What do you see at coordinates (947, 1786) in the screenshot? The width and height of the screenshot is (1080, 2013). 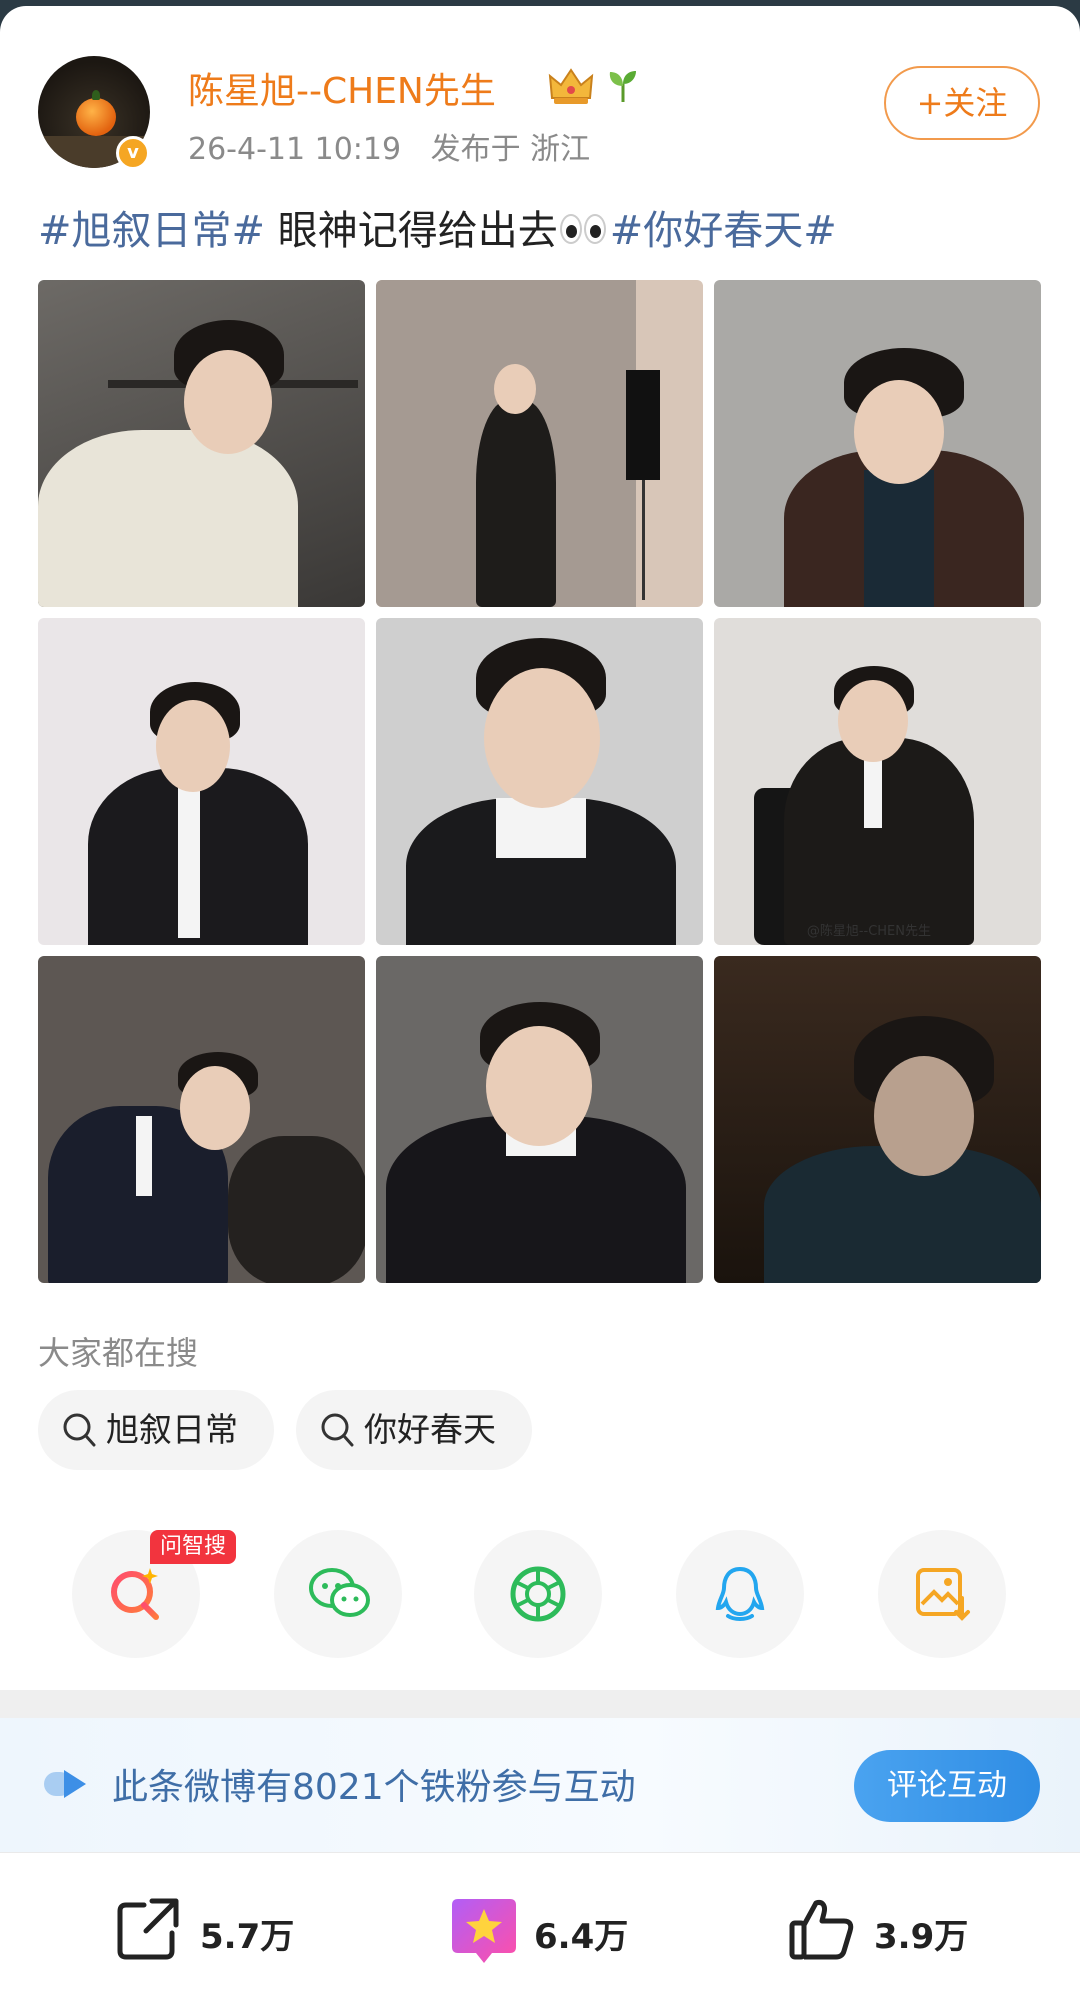 I see `comment-interact-button: 评论互动` at bounding box center [947, 1786].